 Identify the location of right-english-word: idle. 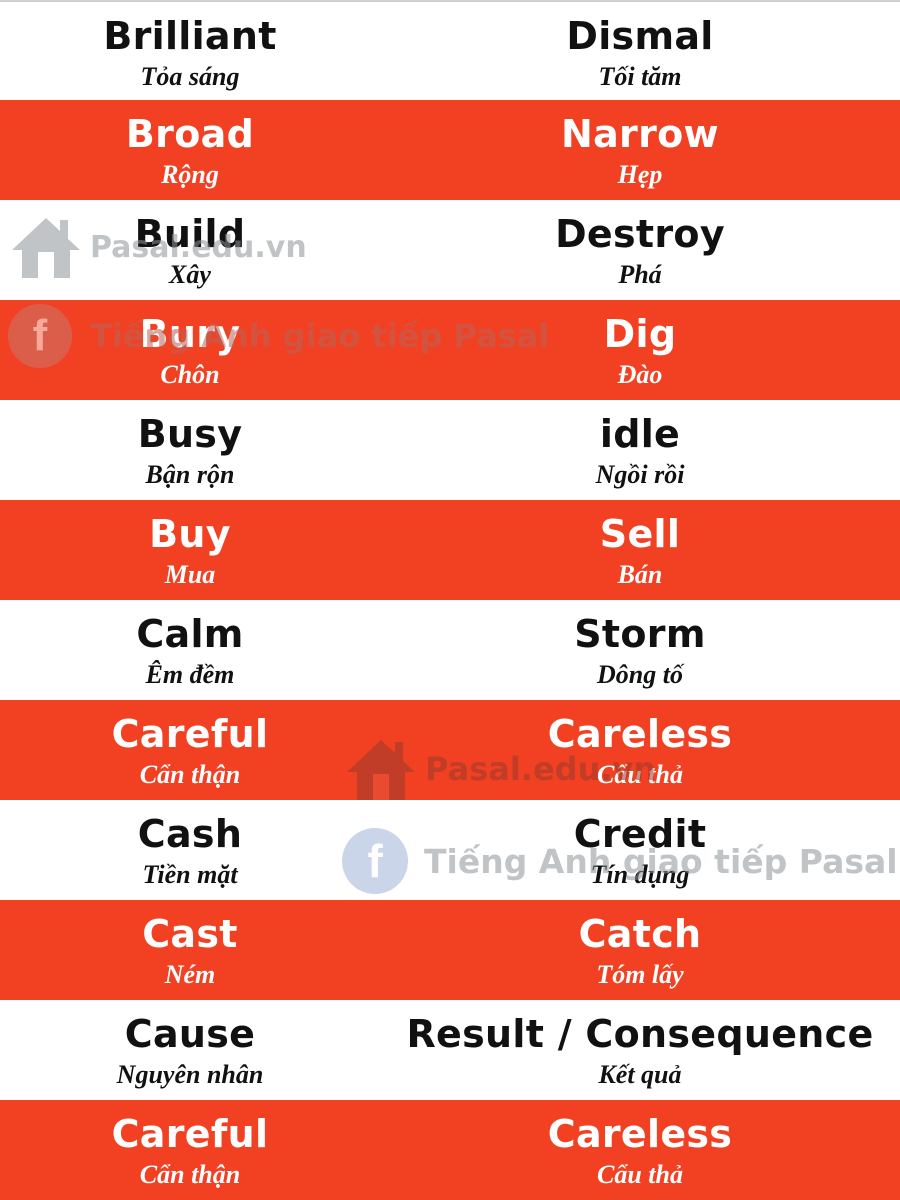
(640, 434).